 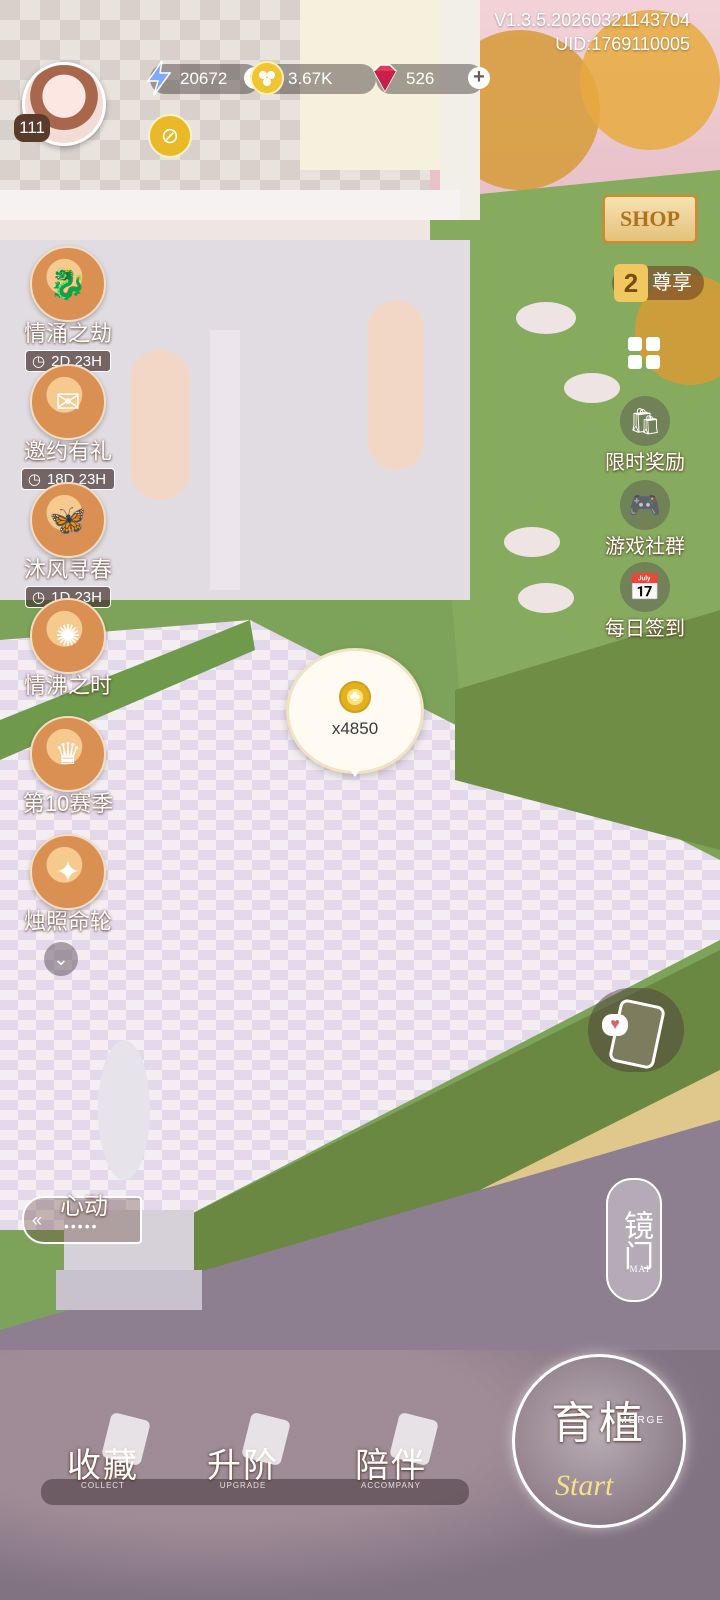 What do you see at coordinates (634, 1240) in the screenshot?
I see `mirror-gate-button: 镜门 MAP` at bounding box center [634, 1240].